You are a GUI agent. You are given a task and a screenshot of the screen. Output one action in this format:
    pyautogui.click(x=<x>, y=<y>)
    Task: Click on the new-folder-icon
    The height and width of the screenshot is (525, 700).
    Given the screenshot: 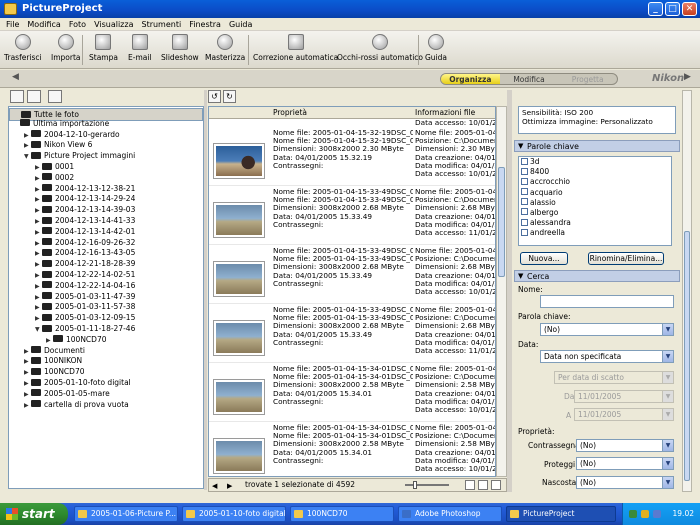 What is the action you would take?
    pyautogui.click(x=17, y=96)
    